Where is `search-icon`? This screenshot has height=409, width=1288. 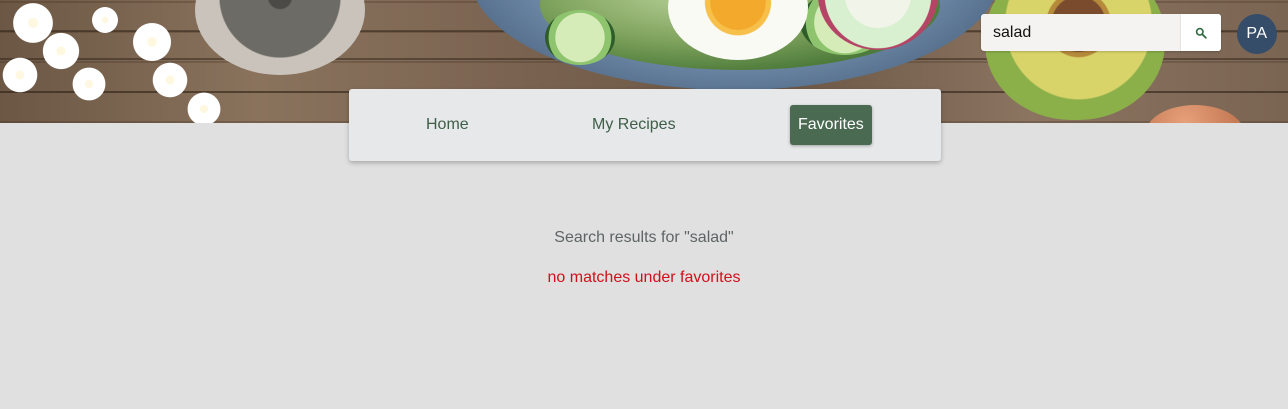
search-icon is located at coordinates (1201, 33).